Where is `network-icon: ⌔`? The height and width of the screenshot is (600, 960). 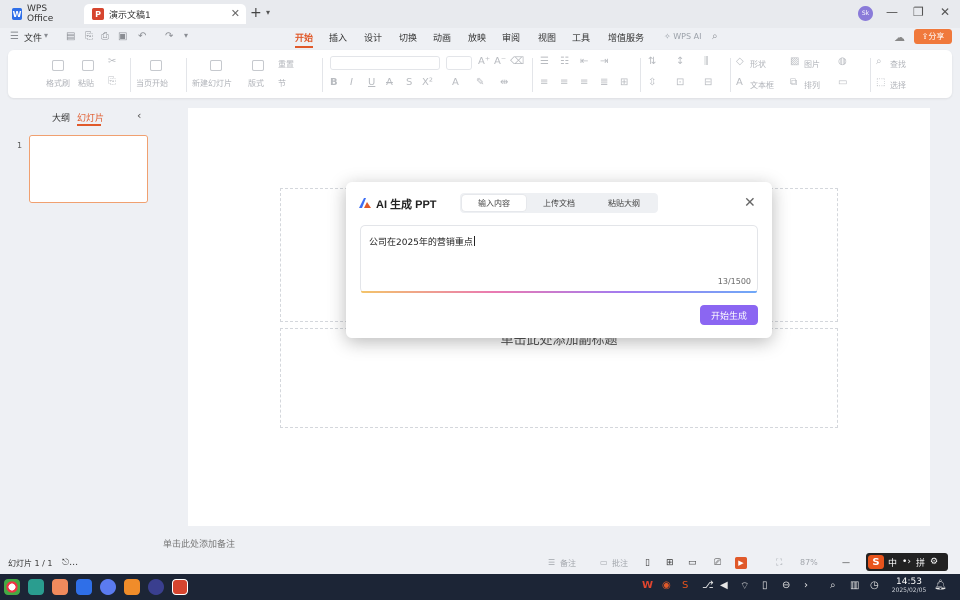
network-icon: ⌔ is located at coordinates (744, 586).